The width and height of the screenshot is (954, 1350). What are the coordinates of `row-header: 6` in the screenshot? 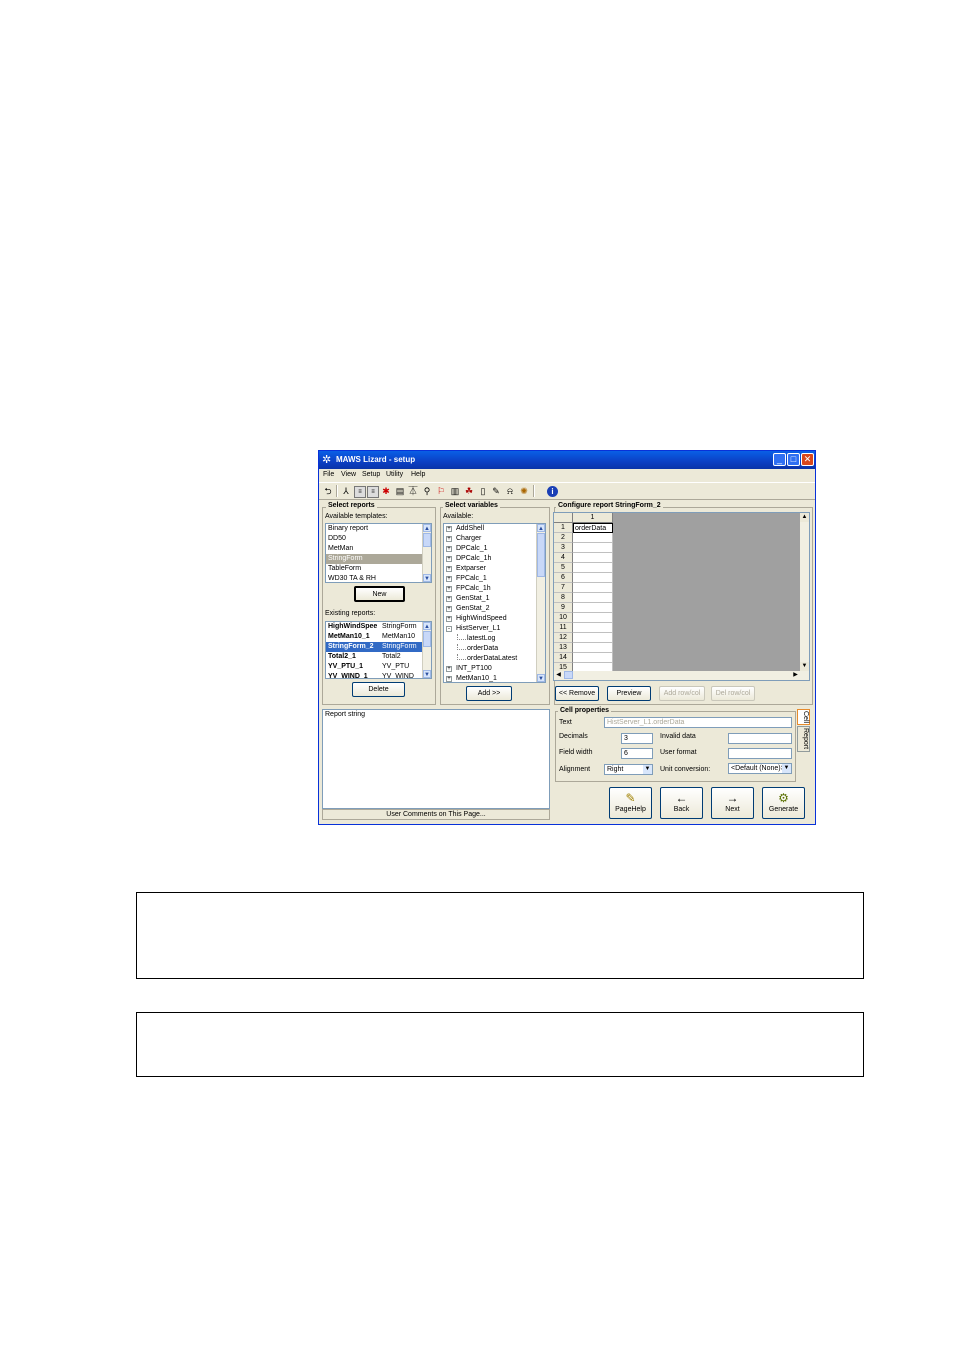 It's located at (563, 578).